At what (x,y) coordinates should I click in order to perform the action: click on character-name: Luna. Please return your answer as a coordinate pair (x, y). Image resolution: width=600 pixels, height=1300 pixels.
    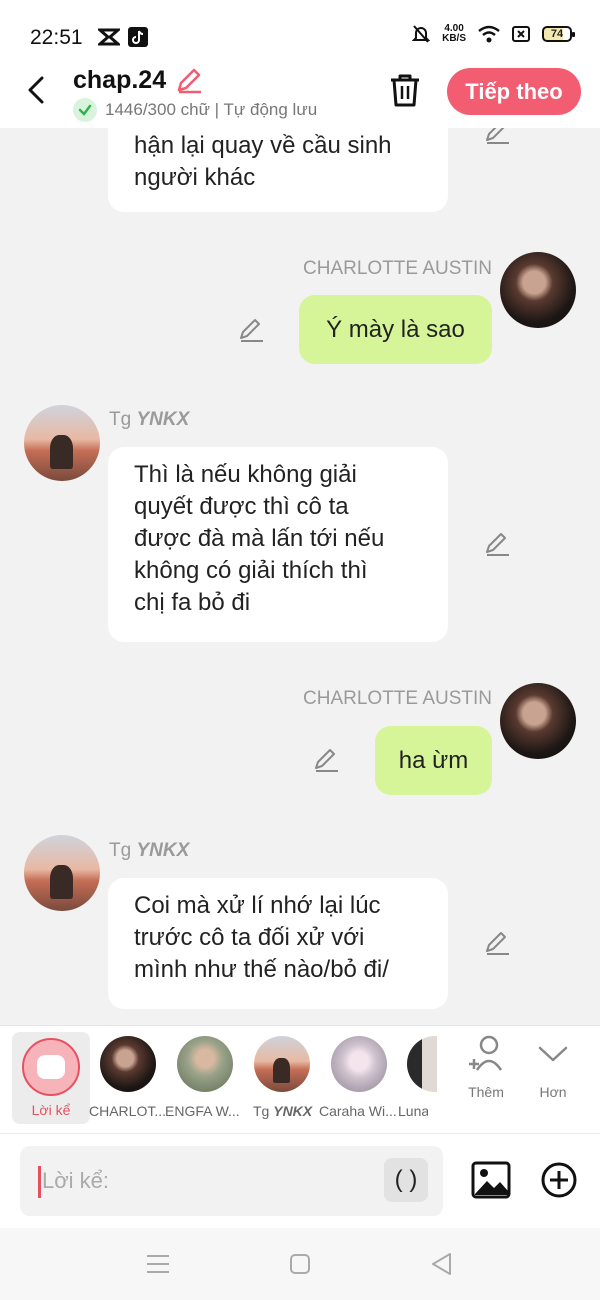
    Looking at the image, I should click on (413, 1111).